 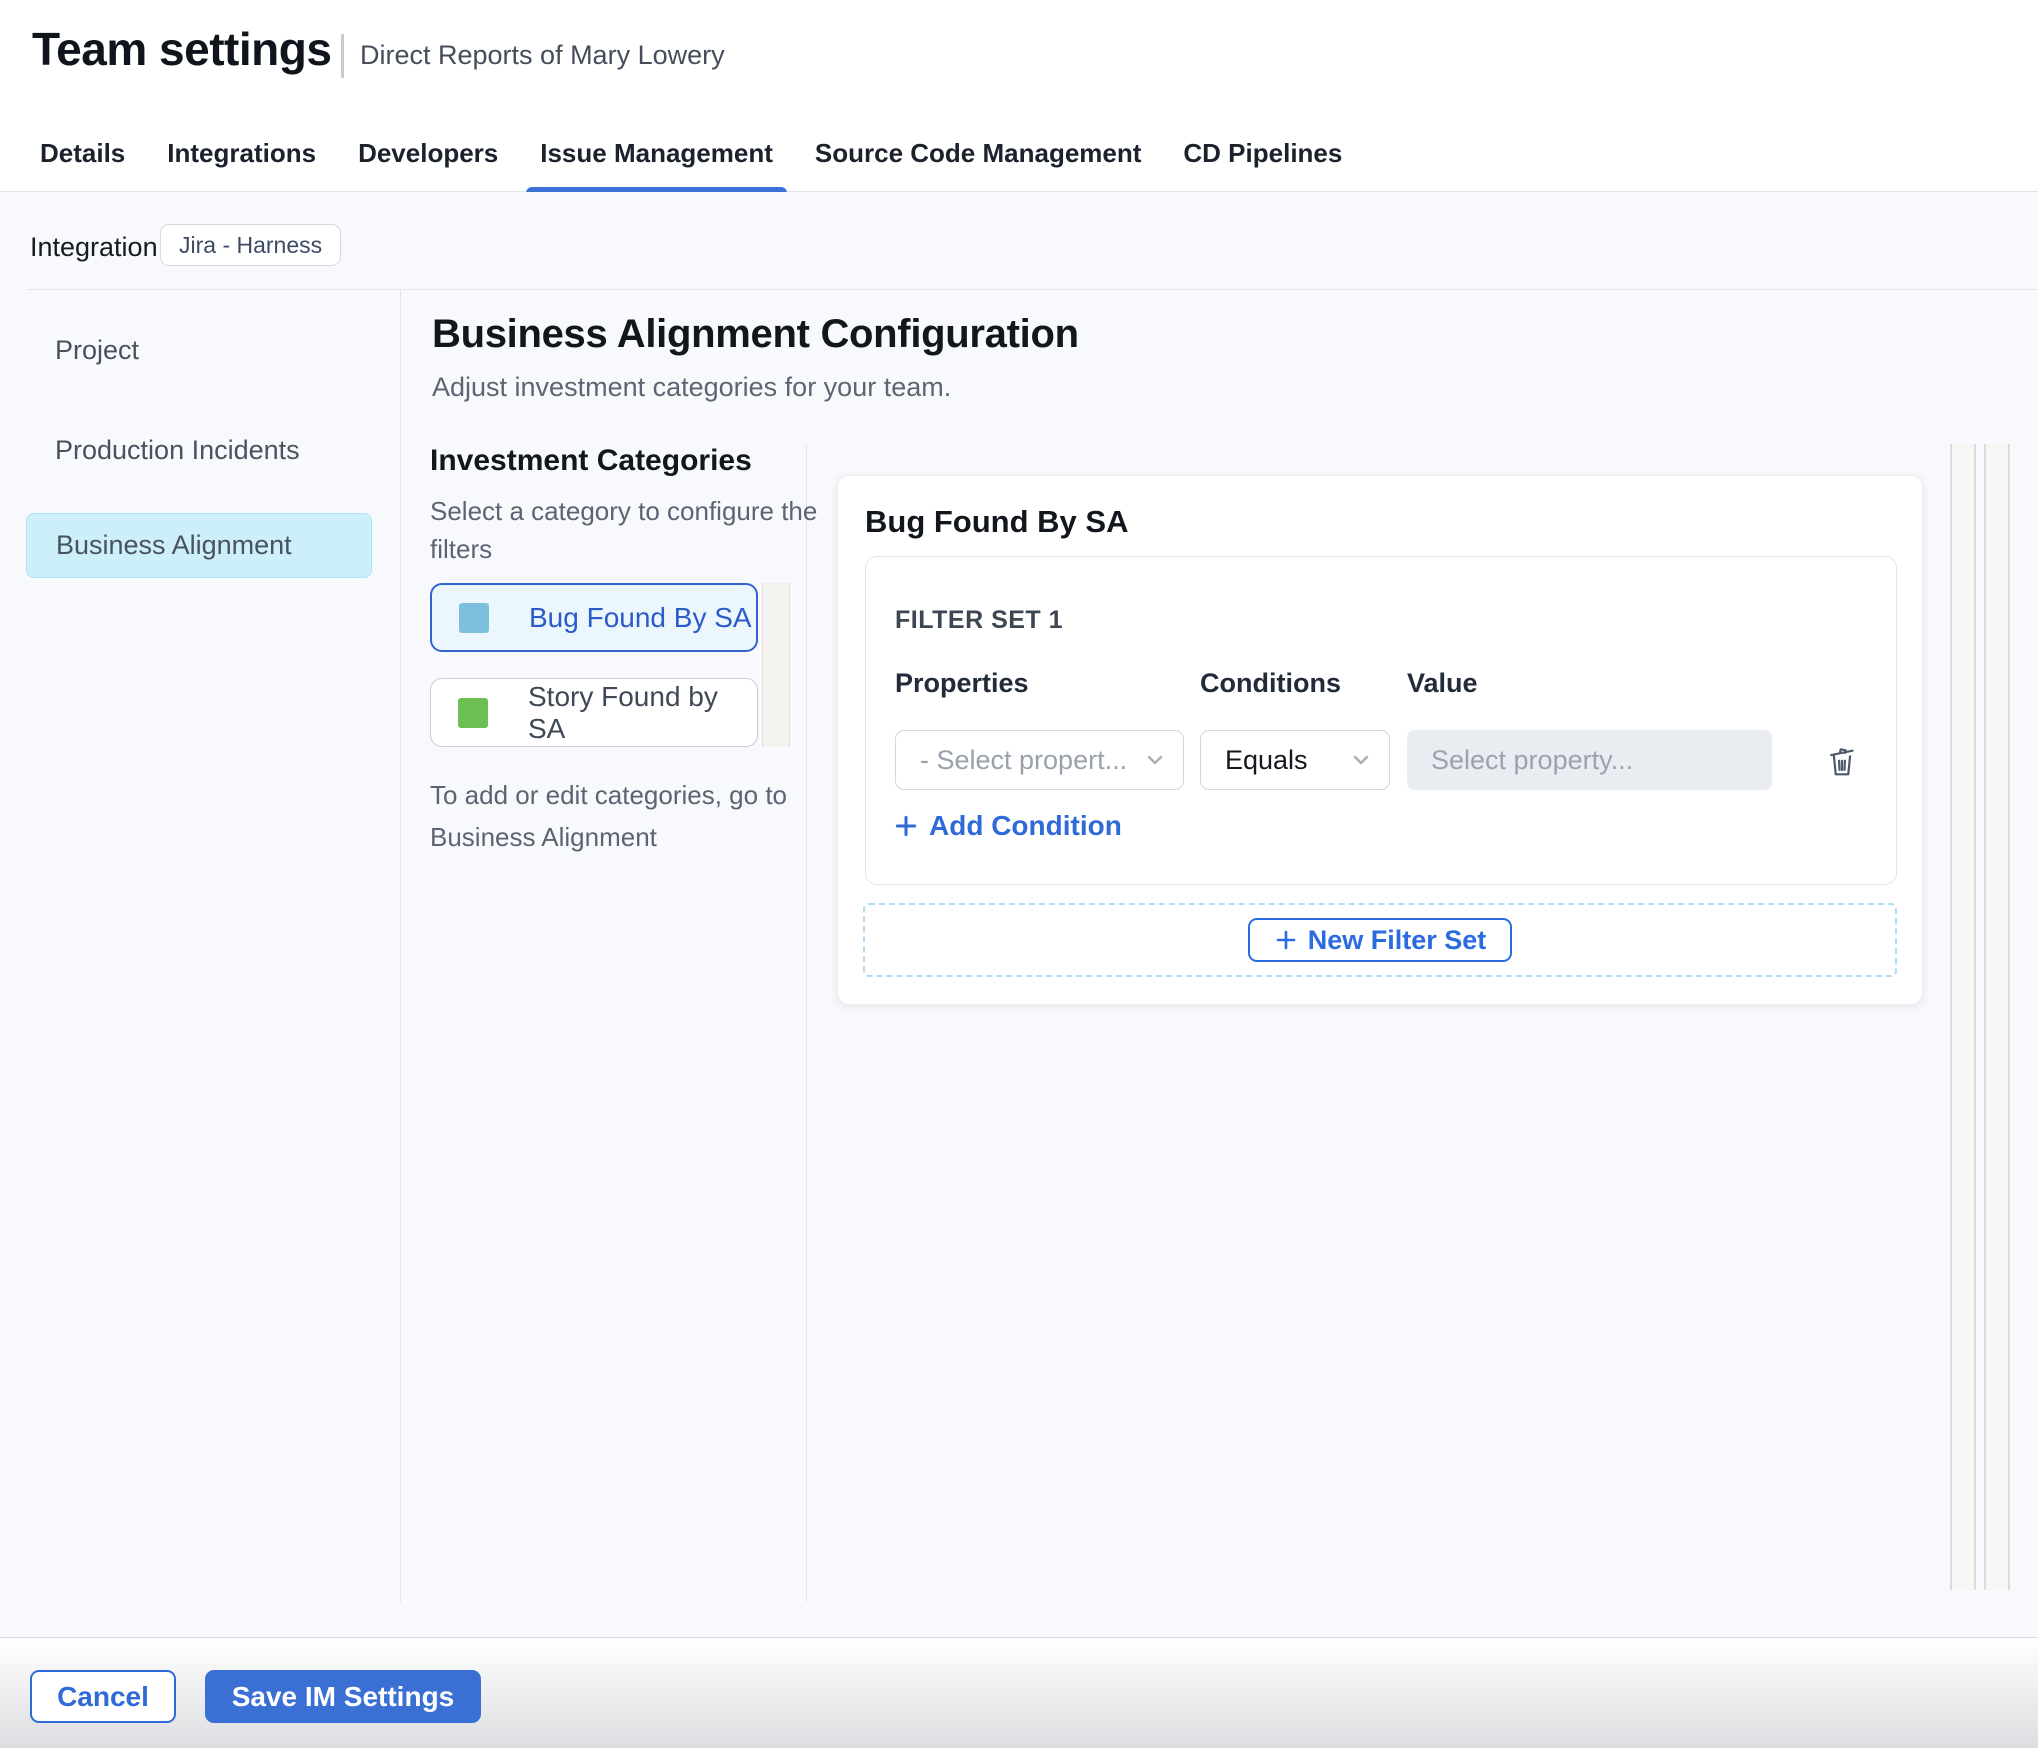 I want to click on add-condition-button: Add Condition, so click(x=1007, y=826).